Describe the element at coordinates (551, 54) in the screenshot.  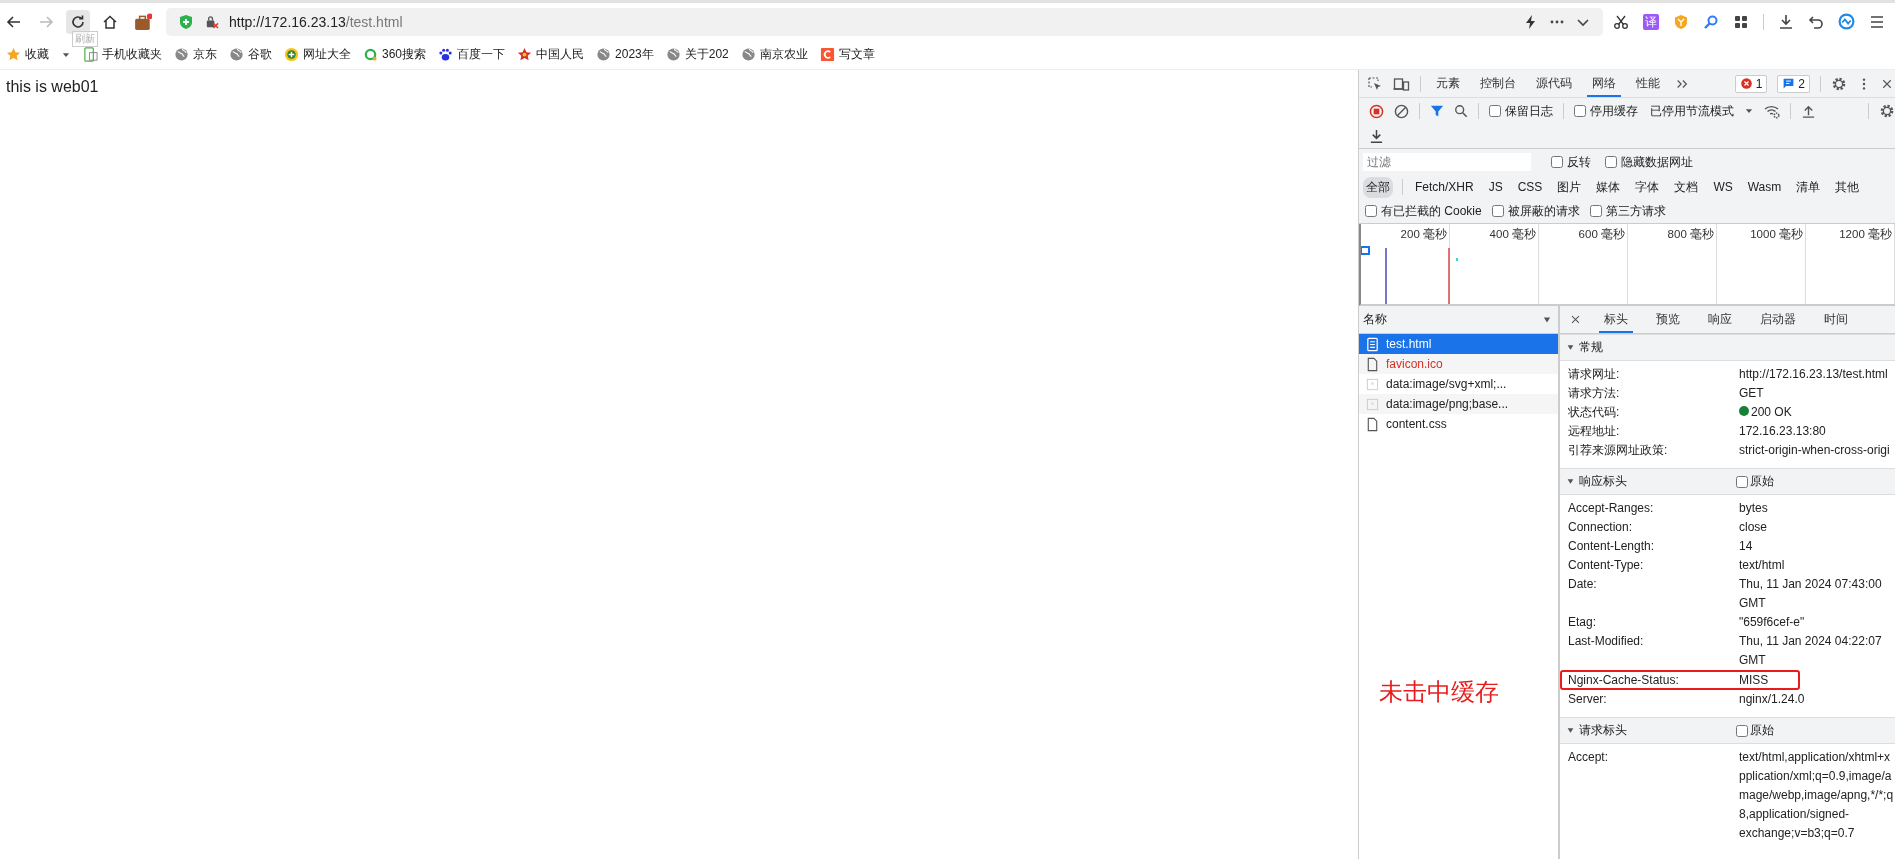
I see `bookmark: 中国人民` at that location.